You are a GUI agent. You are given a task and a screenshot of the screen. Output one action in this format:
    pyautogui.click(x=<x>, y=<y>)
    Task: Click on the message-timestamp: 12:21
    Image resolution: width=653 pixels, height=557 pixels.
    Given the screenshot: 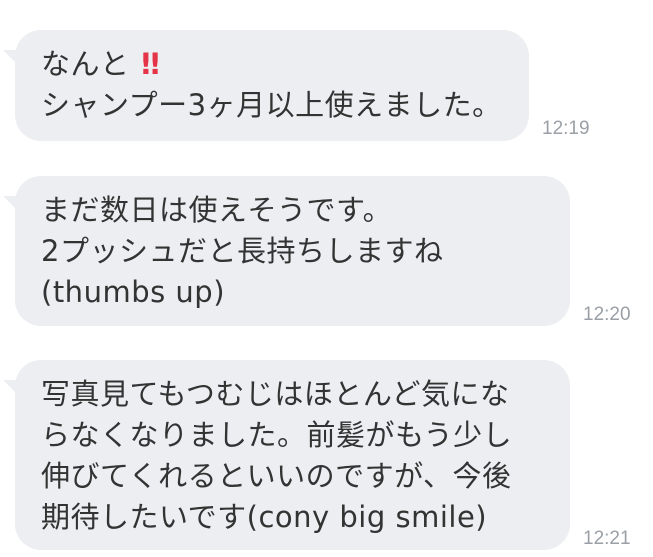 What is the action you would take?
    pyautogui.click(x=607, y=538)
    